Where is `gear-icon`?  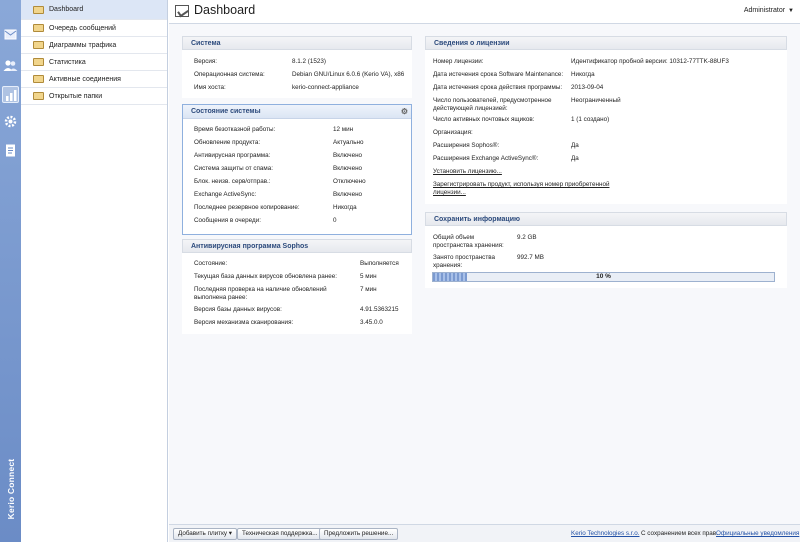
gear-icon is located at coordinates (10, 121).